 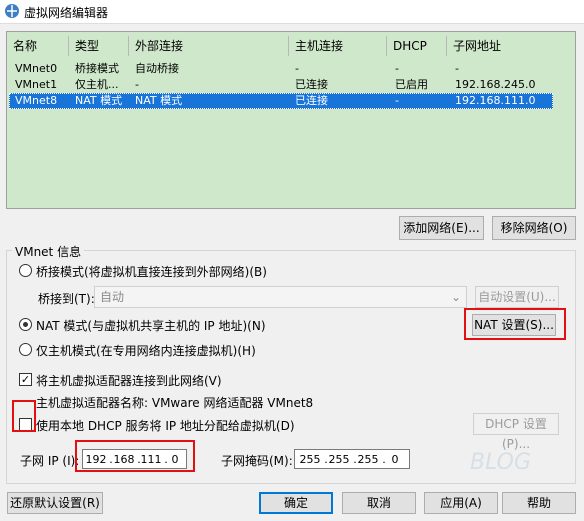 What do you see at coordinates (411, 84) in the screenshot?
I see `cell-dhcp: 已启用` at bounding box center [411, 84].